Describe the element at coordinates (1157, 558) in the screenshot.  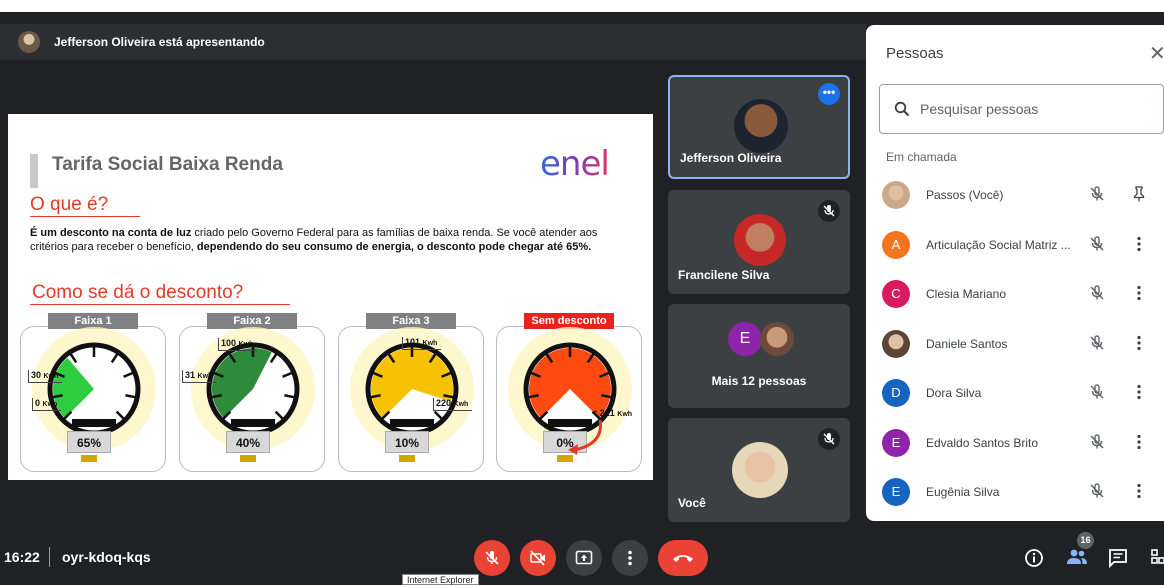
I see `activities-icon` at that location.